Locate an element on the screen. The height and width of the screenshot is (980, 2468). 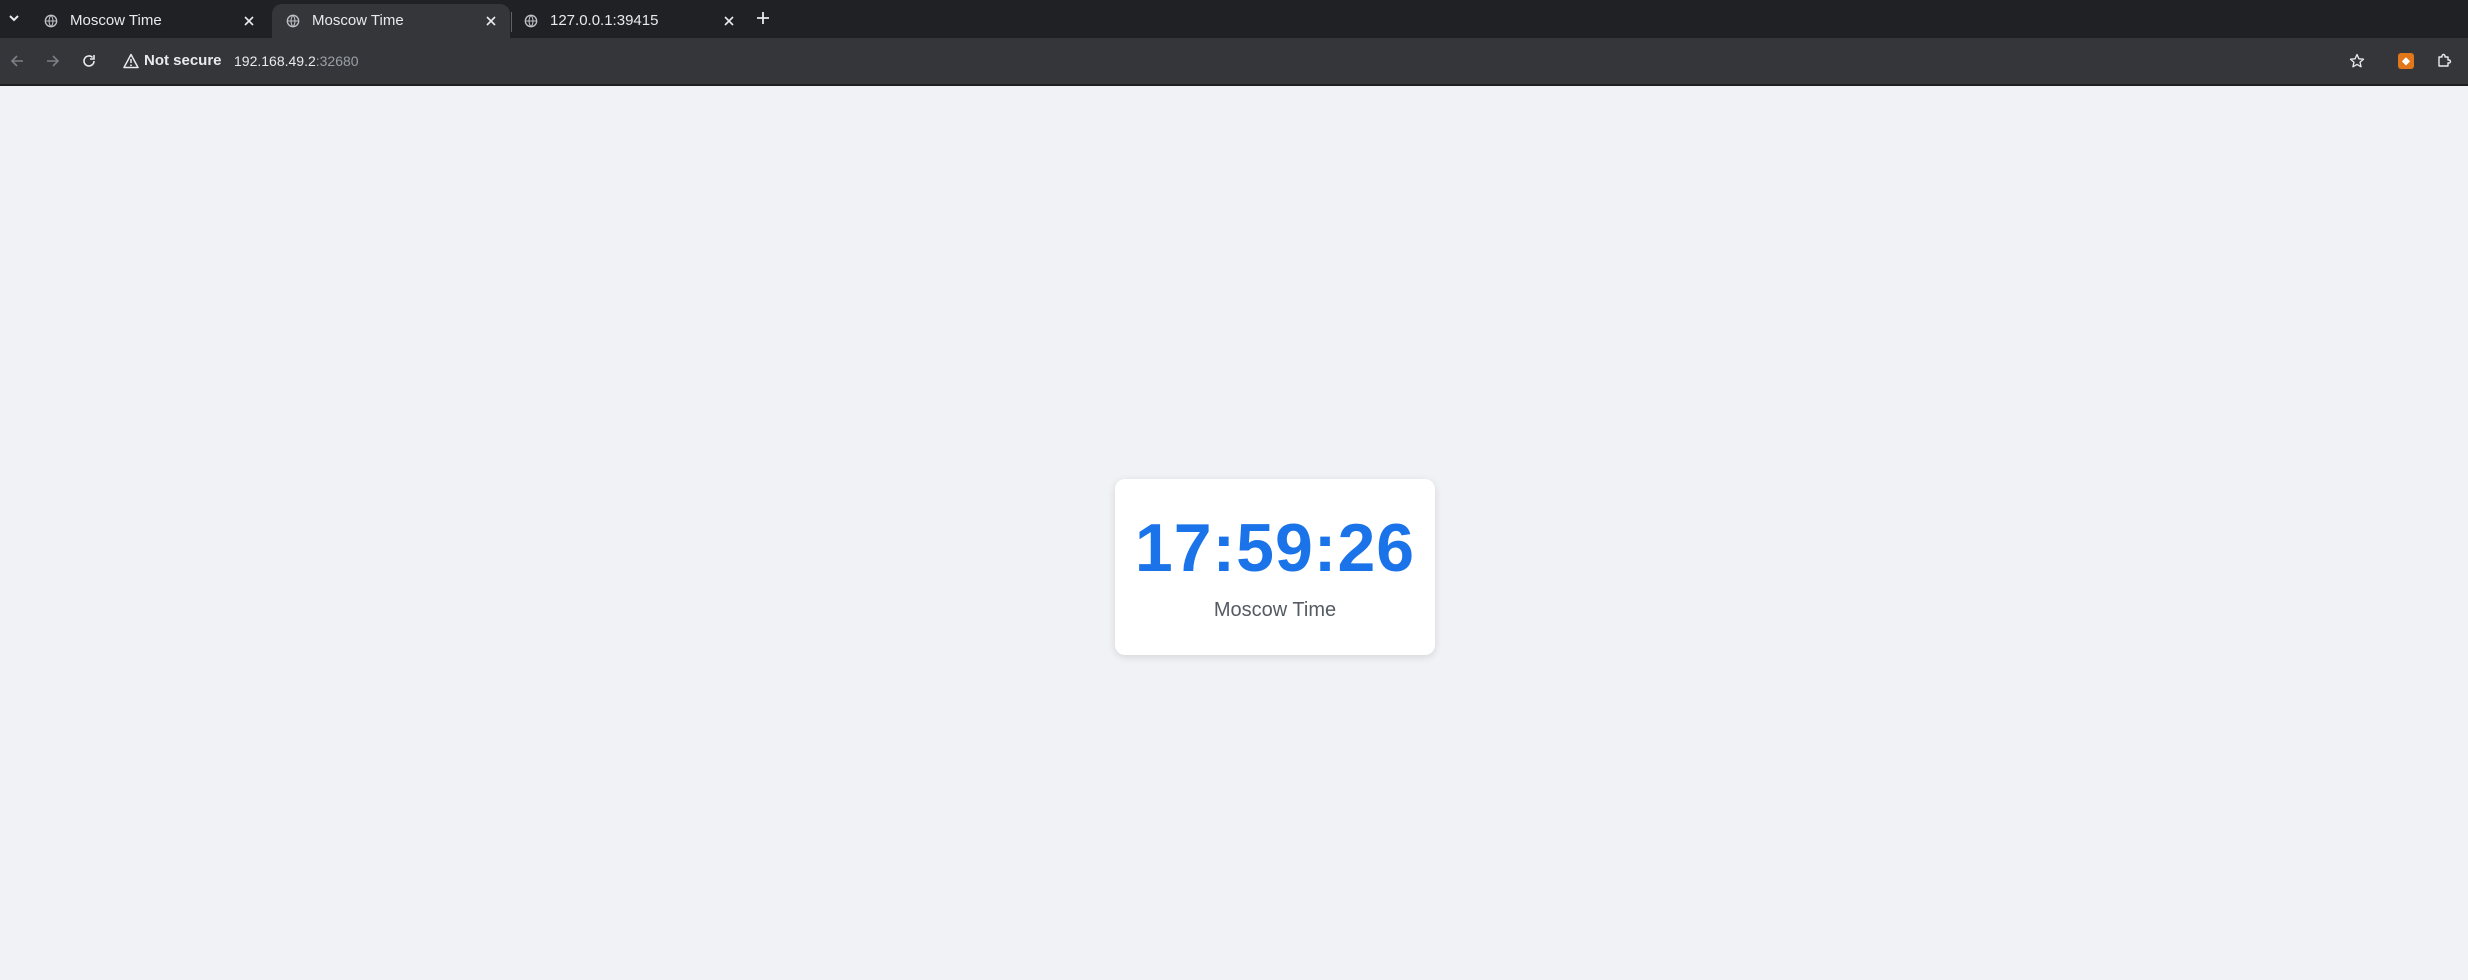
tab-strip: Moscow Time Moscow Time 127.0.0.1:39415 is located at coordinates (1234, 19).